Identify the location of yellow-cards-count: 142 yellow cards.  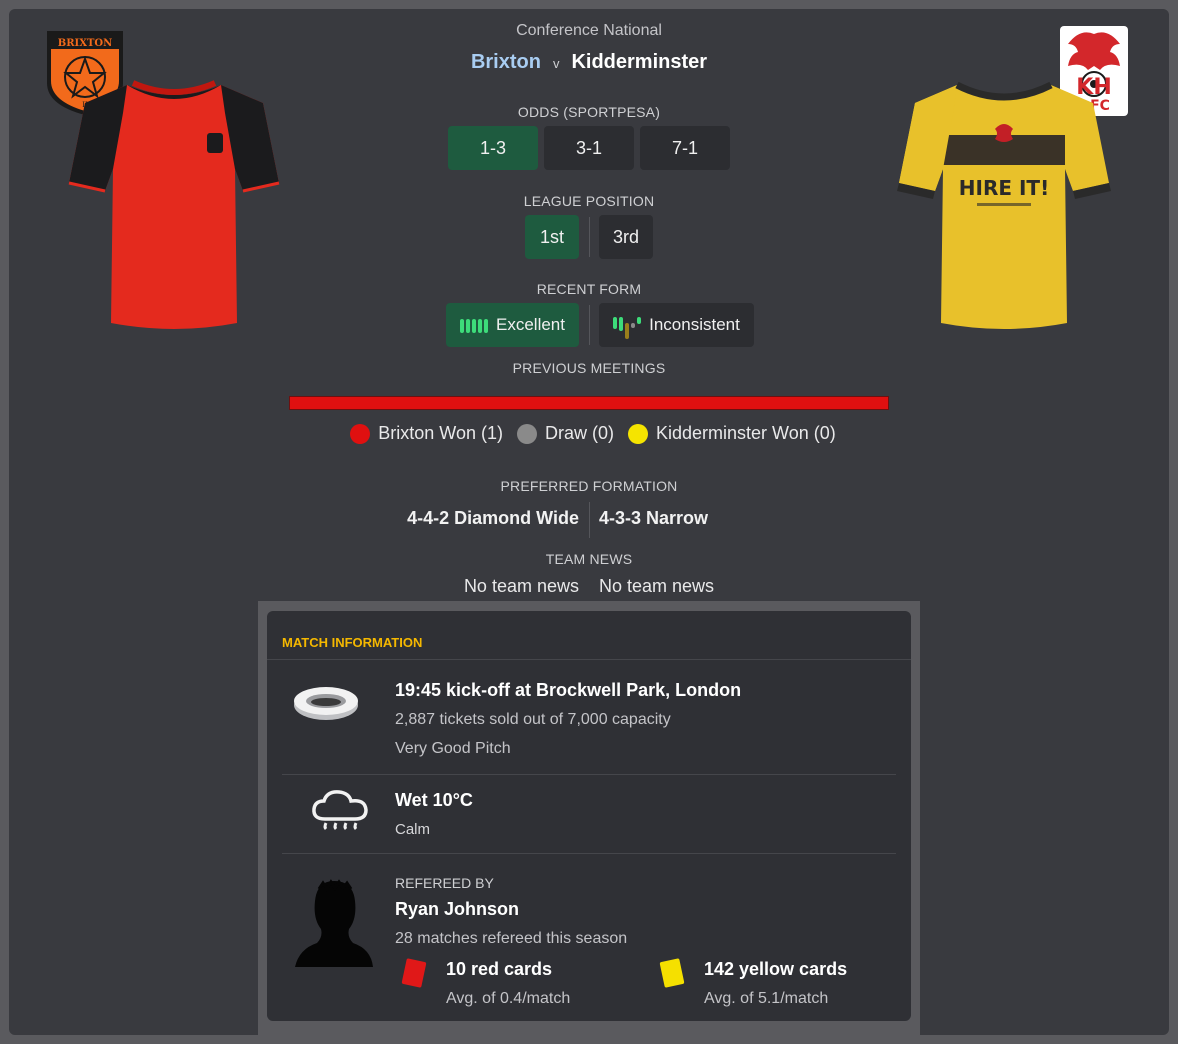
(776, 969).